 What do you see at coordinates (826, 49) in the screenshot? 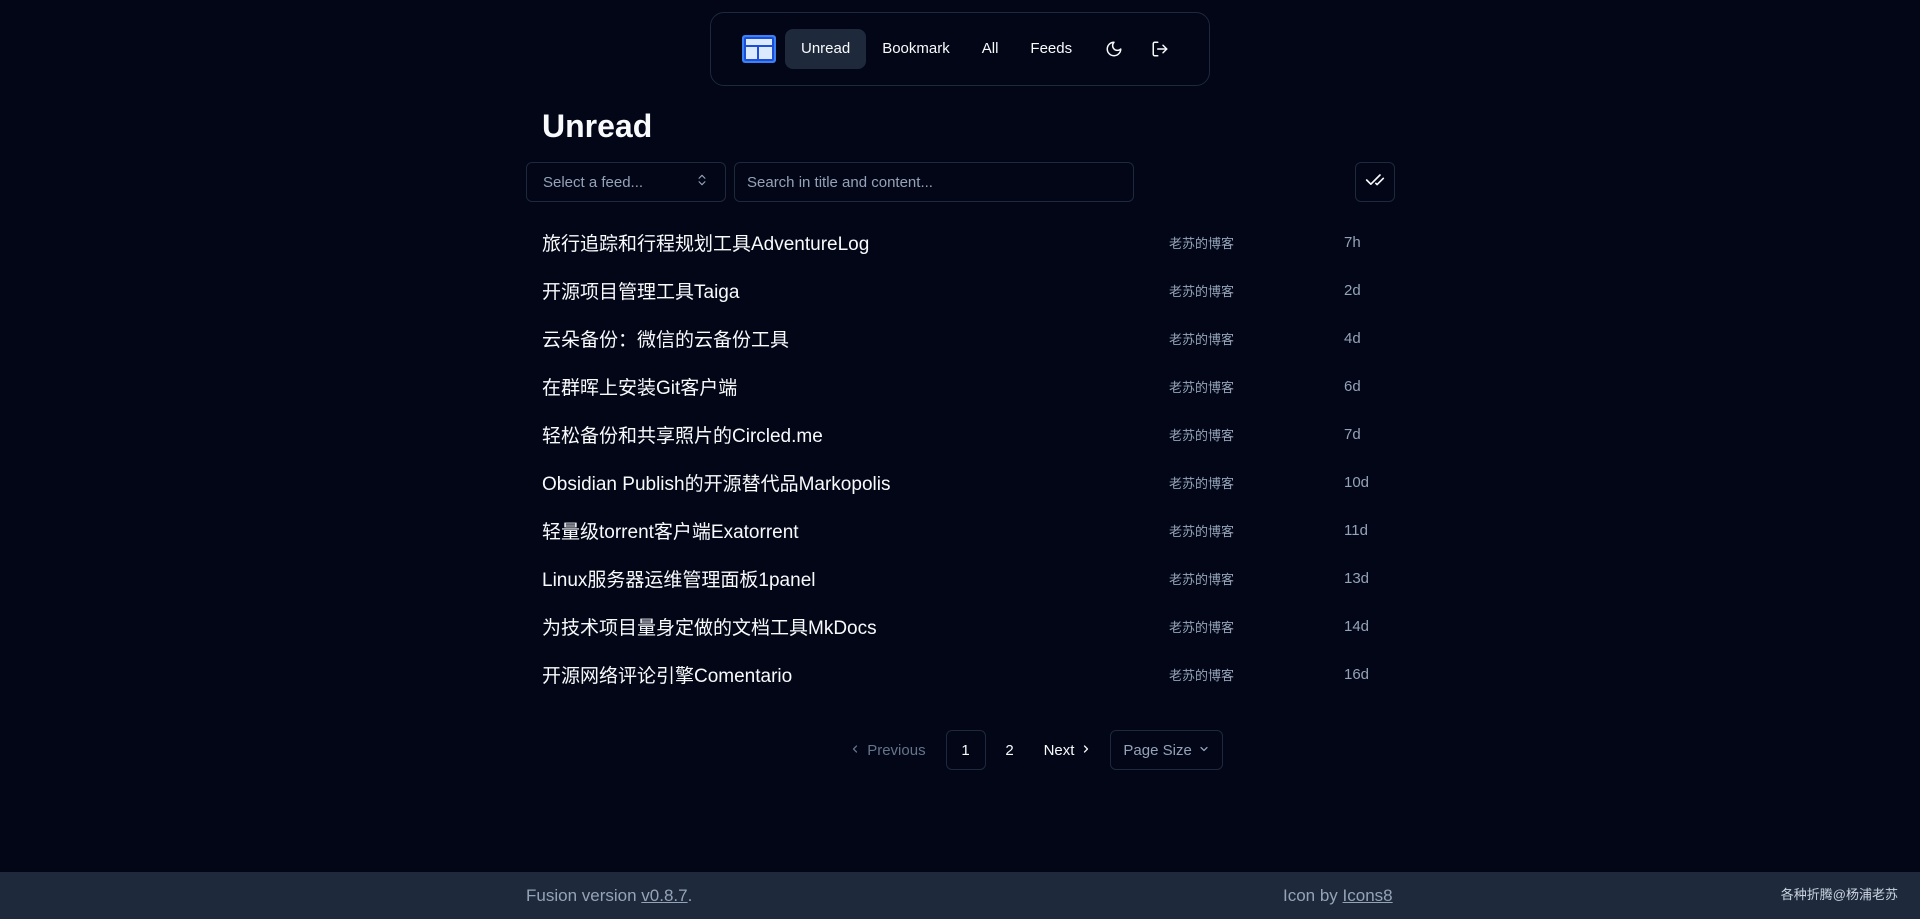
I see `nav-unread: Unread` at bounding box center [826, 49].